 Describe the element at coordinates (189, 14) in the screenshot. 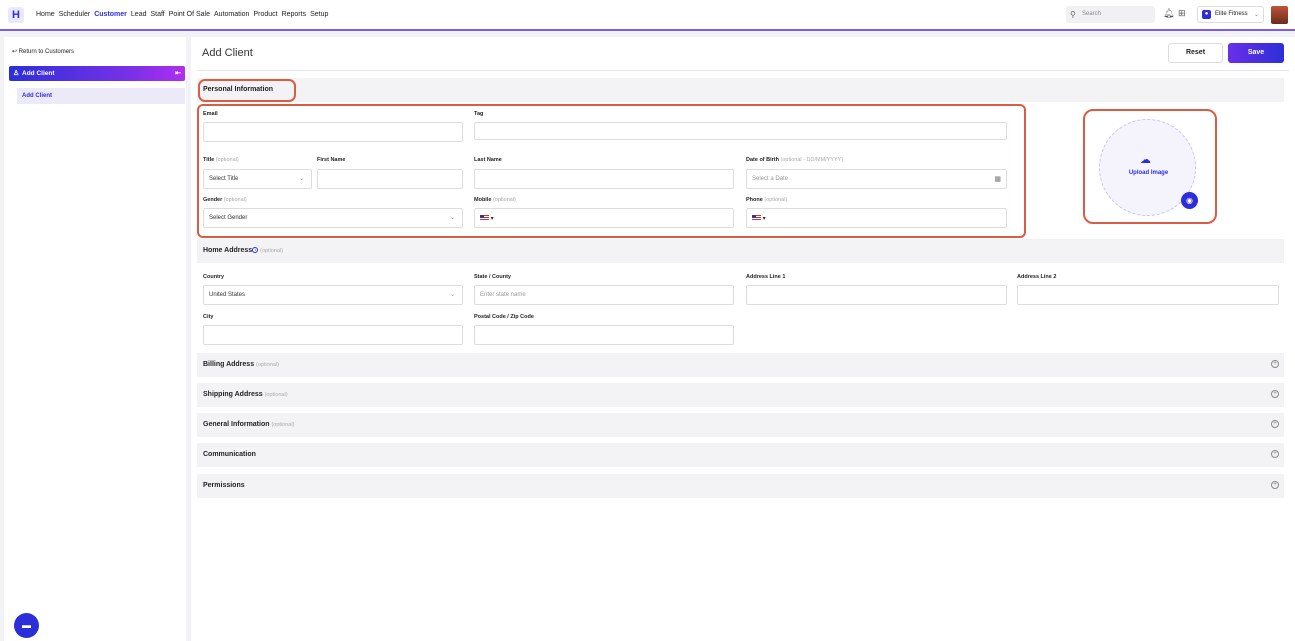

I see `nav-point-of-sale: Point Of Sale` at that location.